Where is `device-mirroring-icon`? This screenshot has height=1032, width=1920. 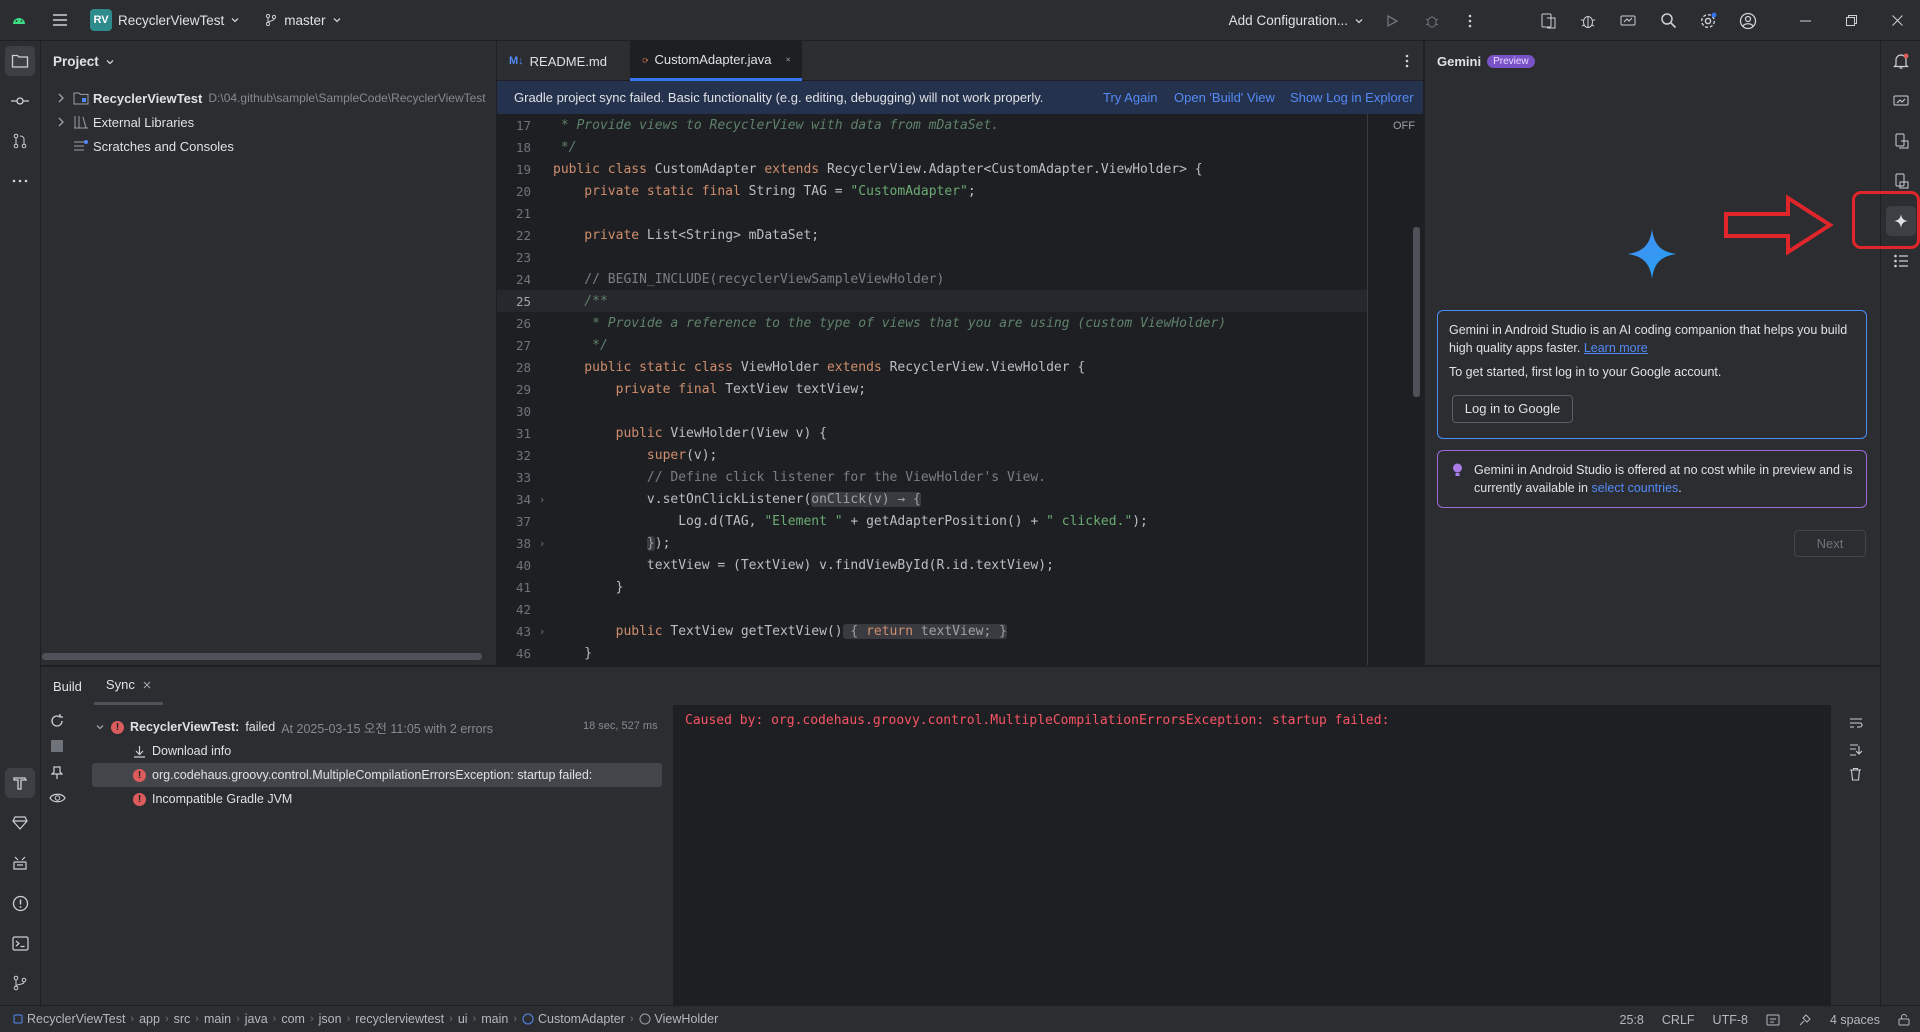 device-mirroring-icon is located at coordinates (1628, 20).